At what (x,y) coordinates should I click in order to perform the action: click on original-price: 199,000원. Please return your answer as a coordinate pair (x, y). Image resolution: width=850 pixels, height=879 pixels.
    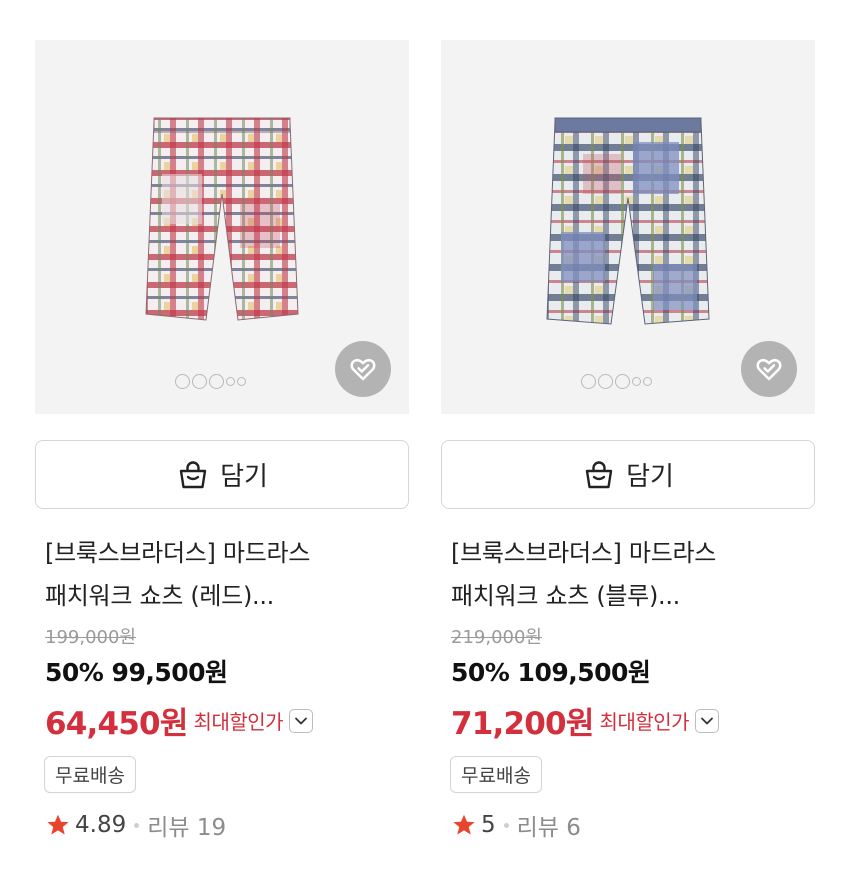
    Looking at the image, I should click on (90, 637).